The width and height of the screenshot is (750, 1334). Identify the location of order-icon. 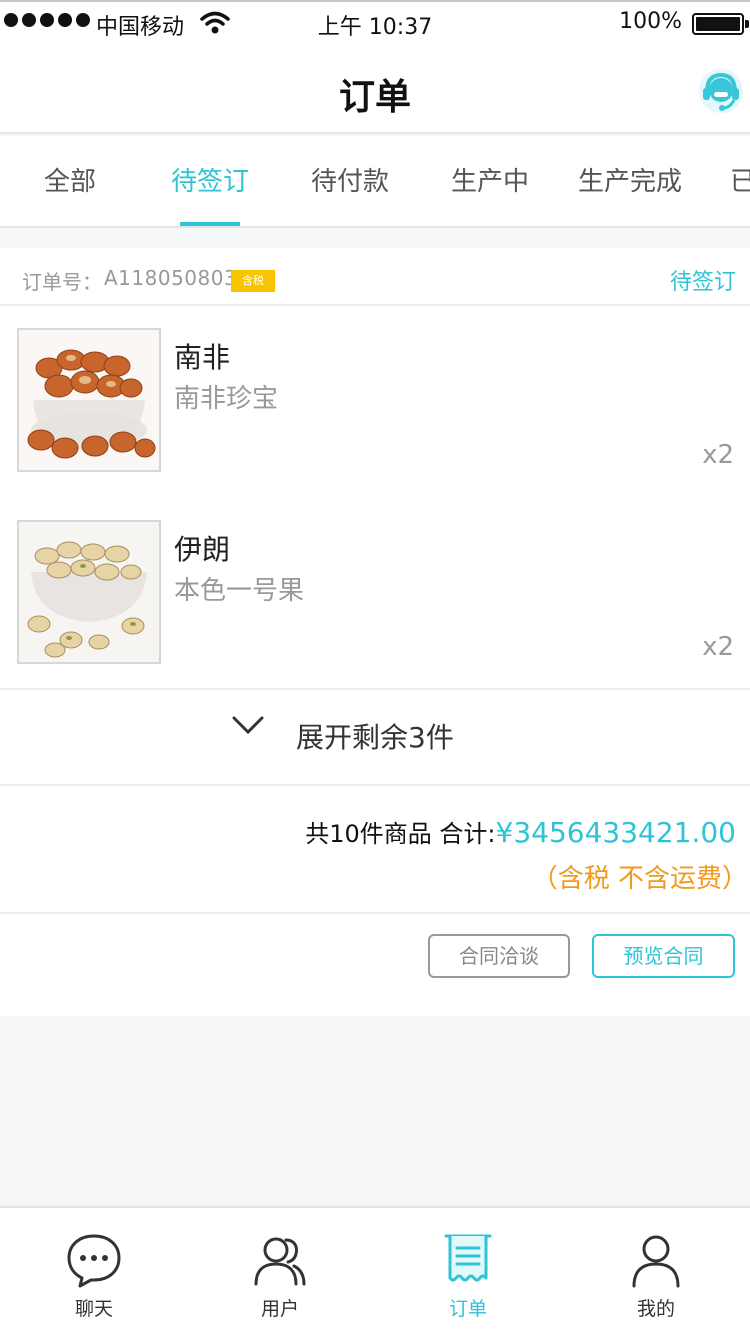
(468, 1258).